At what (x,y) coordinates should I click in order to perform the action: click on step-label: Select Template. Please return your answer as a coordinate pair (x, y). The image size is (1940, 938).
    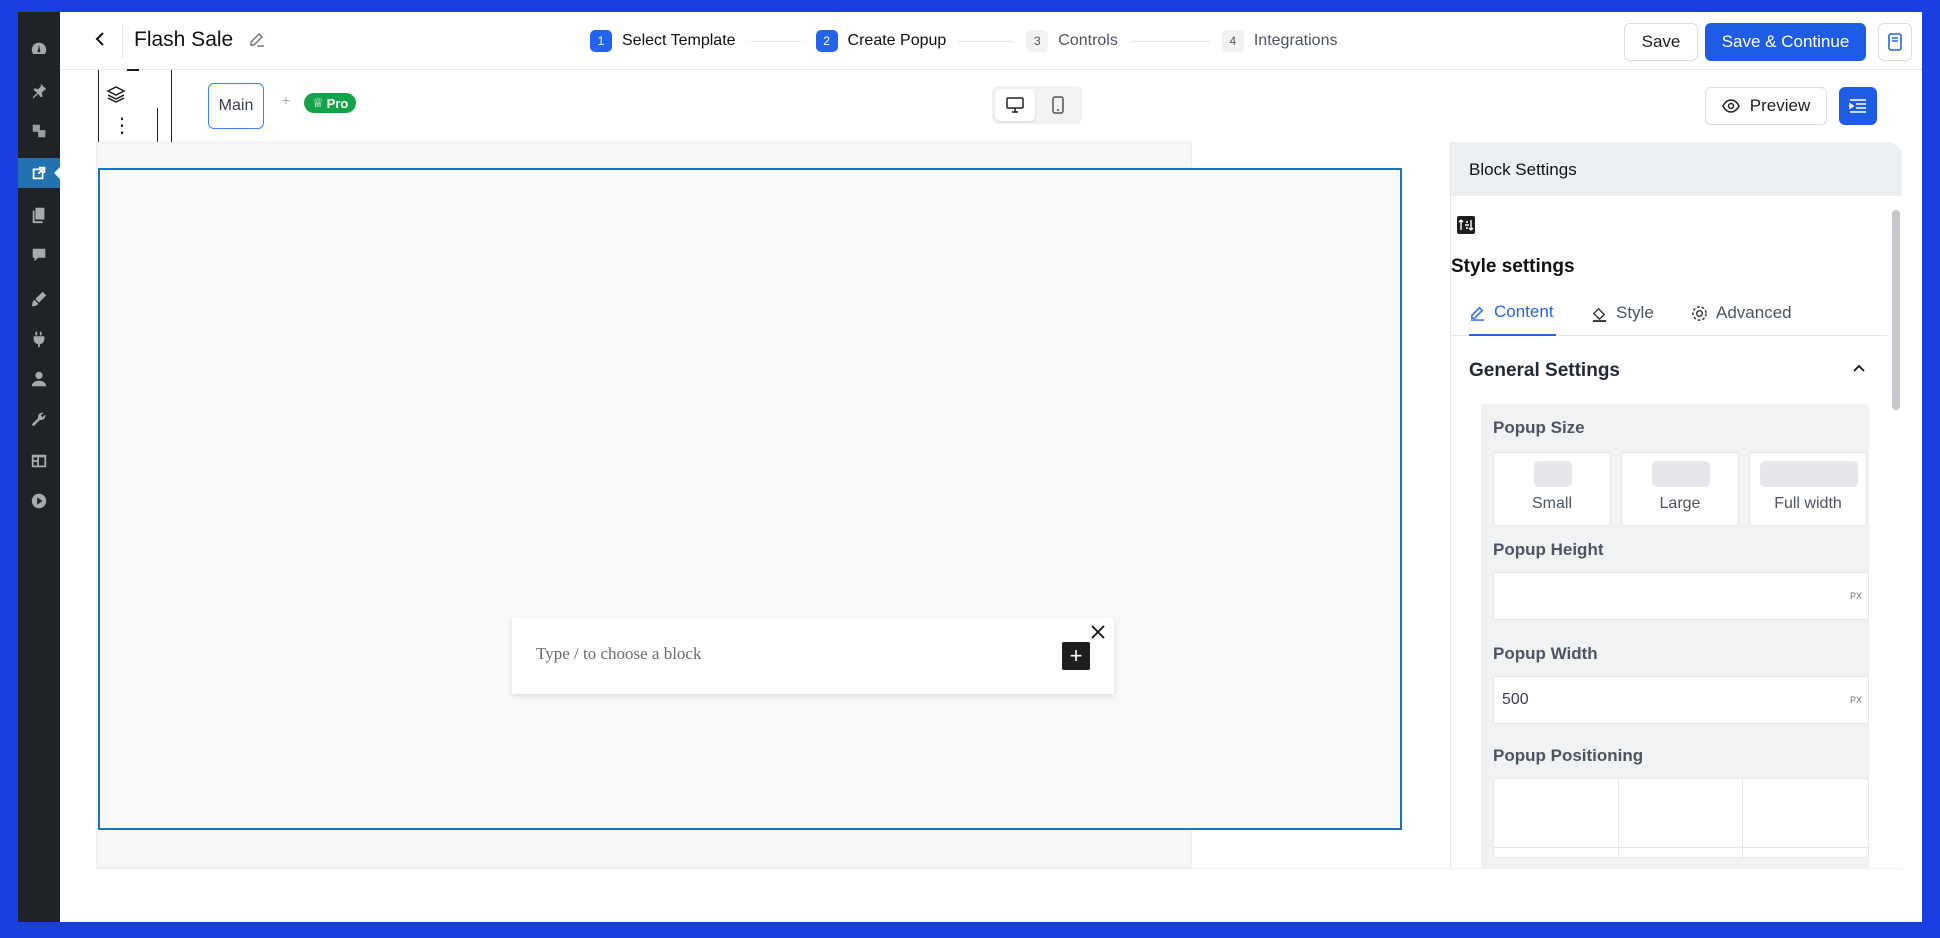
    Looking at the image, I should click on (679, 40).